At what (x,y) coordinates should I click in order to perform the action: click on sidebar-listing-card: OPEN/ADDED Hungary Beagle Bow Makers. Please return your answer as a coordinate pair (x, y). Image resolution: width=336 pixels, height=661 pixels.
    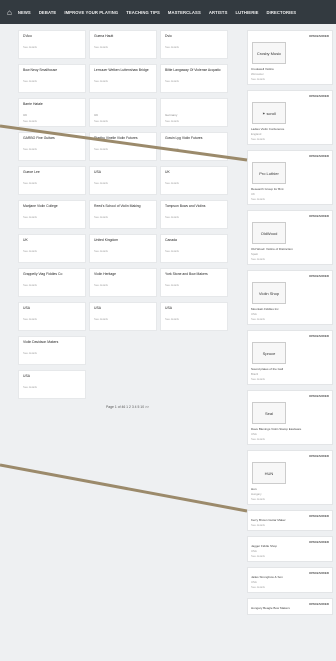
    Looking at the image, I should click on (290, 606).